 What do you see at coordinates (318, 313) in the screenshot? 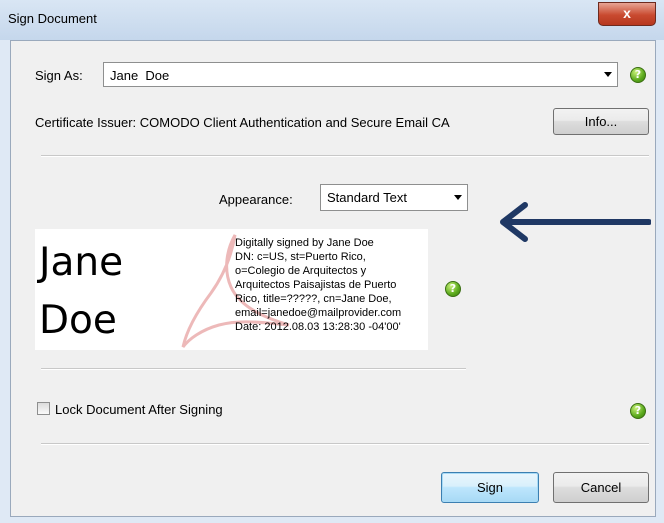
I see `signature-detail-line: email=janedoe@mailprovider.com` at bounding box center [318, 313].